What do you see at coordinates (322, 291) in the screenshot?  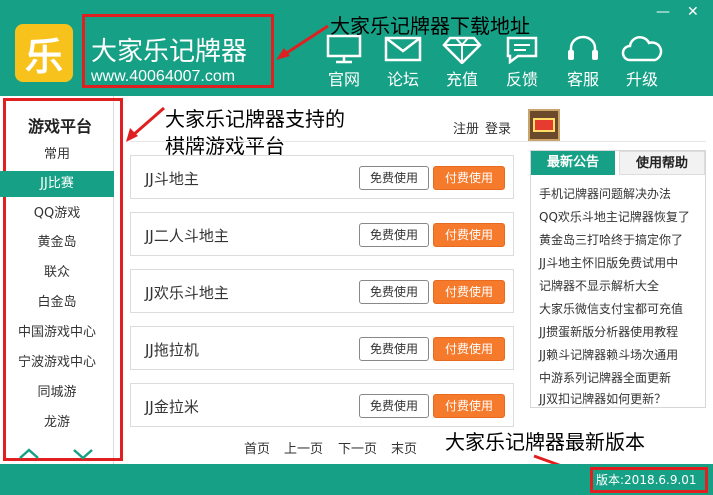 I see `game-row: JJ欢乐斗地主 免费使用 付费使用` at bounding box center [322, 291].